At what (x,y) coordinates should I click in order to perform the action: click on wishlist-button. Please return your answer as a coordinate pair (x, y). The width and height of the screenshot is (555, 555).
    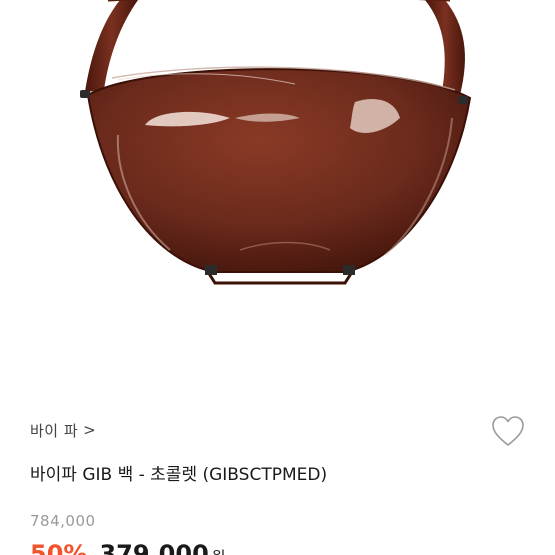
    Looking at the image, I should click on (508, 431).